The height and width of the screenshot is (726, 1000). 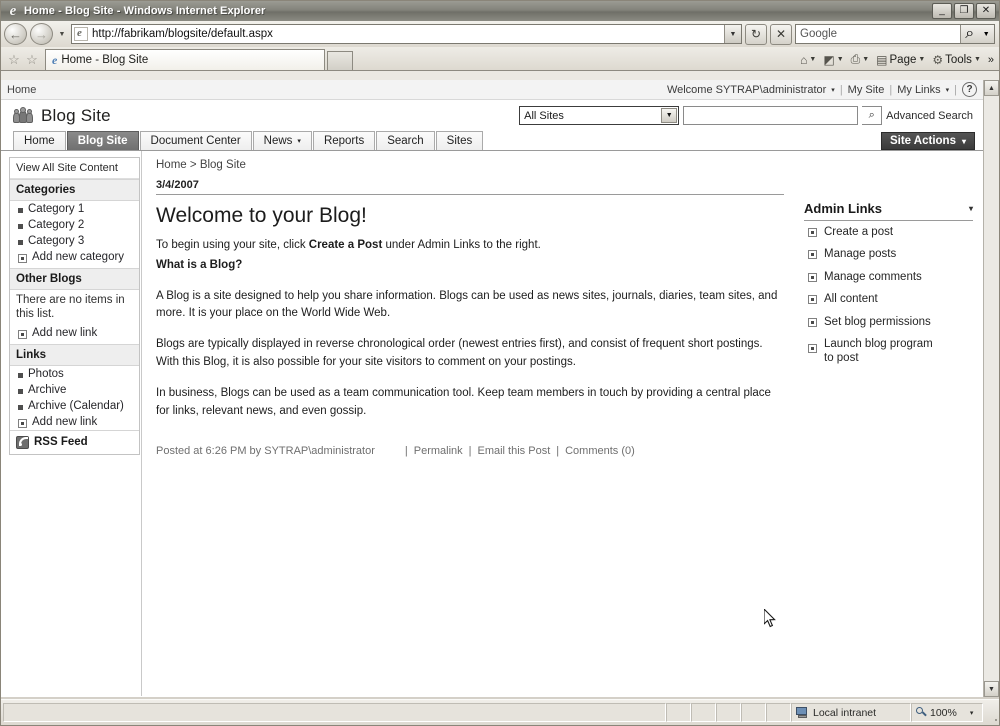 What do you see at coordinates (991, 689) in the screenshot?
I see `scroll-down-button: ▼` at bounding box center [991, 689].